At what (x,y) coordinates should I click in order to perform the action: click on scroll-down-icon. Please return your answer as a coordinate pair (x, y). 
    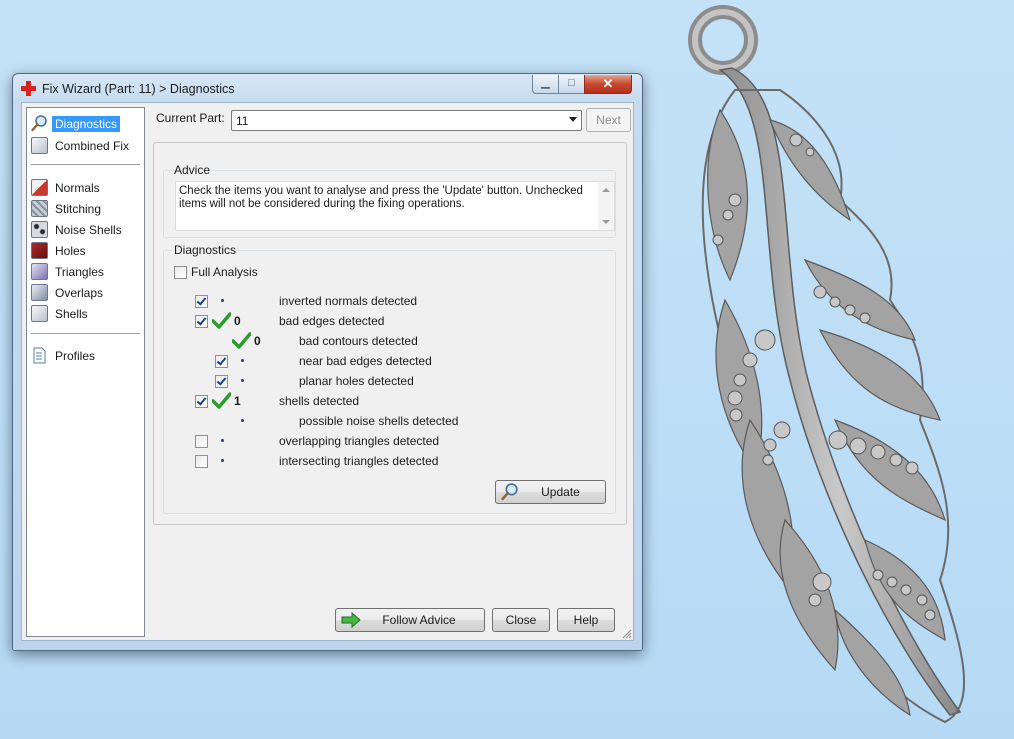
    Looking at the image, I should click on (606, 222).